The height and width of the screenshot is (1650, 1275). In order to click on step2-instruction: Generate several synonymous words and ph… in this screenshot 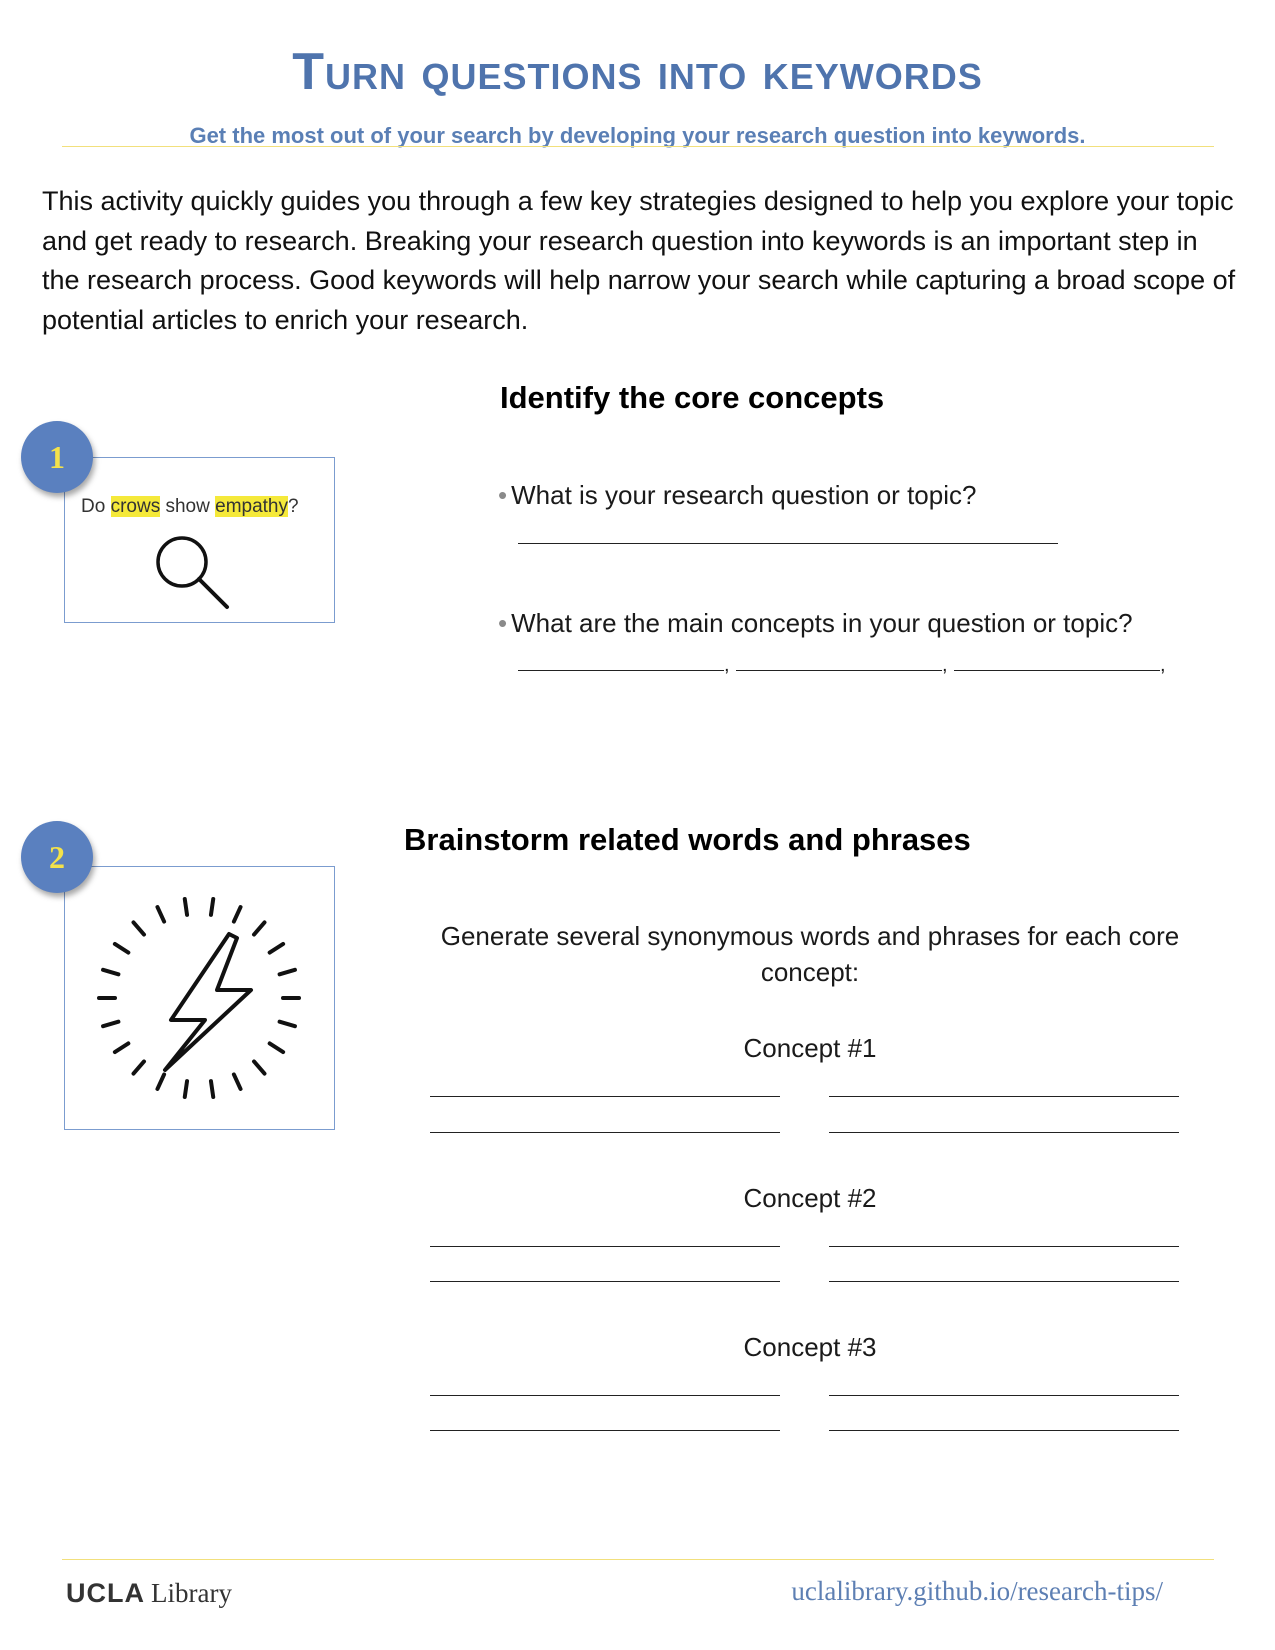, I will do `click(810, 954)`.